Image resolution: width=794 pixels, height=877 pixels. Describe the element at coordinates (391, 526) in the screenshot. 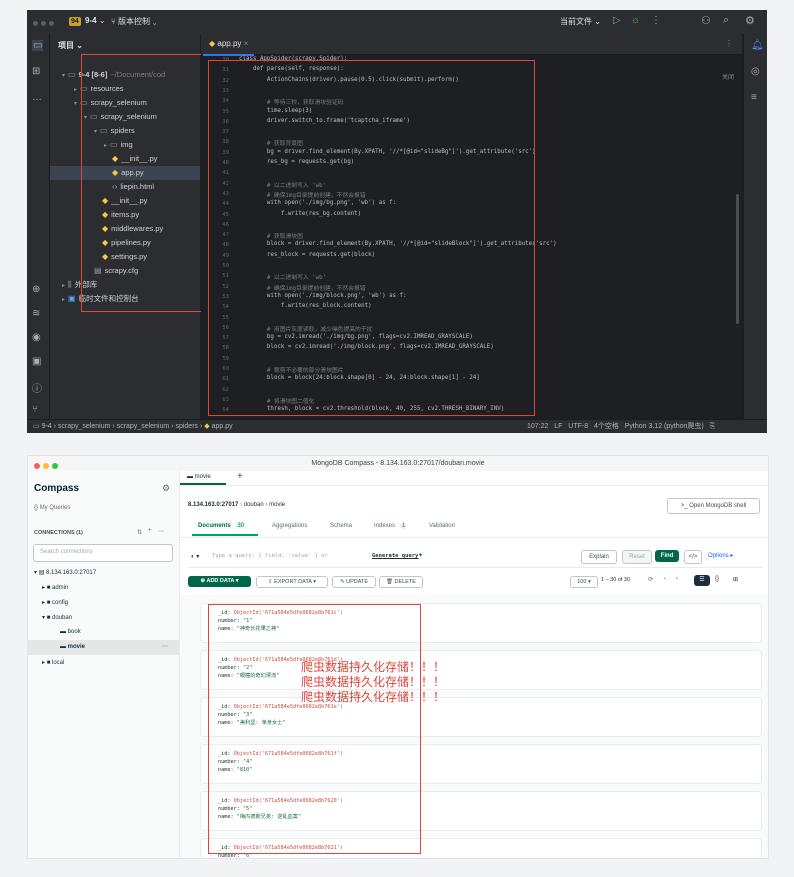

I see `tab-indexes: Indexes 1` at that location.